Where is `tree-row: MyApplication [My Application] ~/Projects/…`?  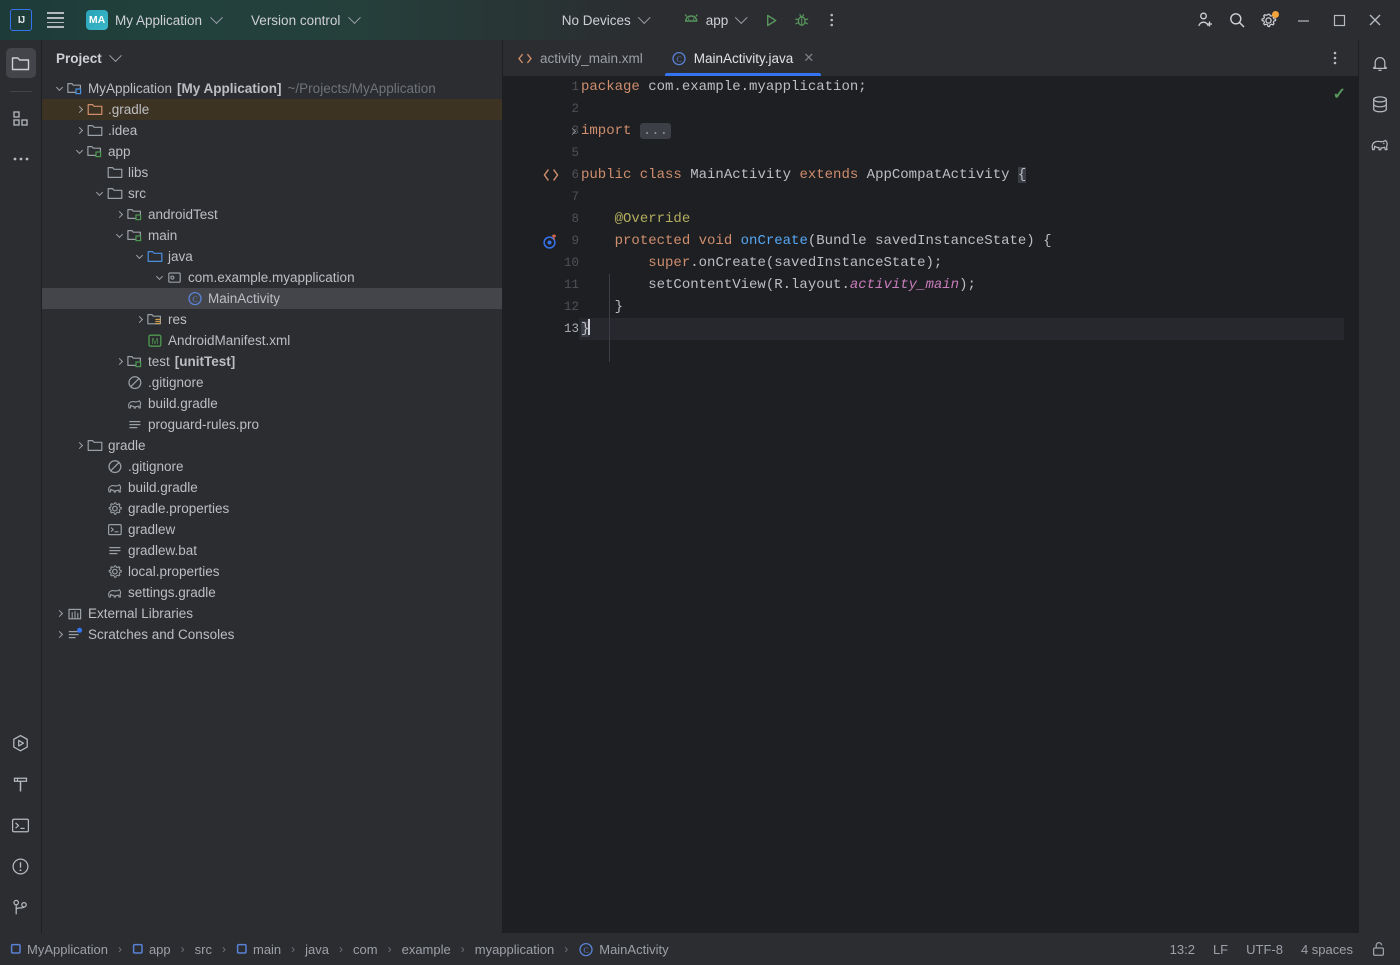 tree-row: MyApplication [My Application] ~/Projects/… is located at coordinates (272, 88).